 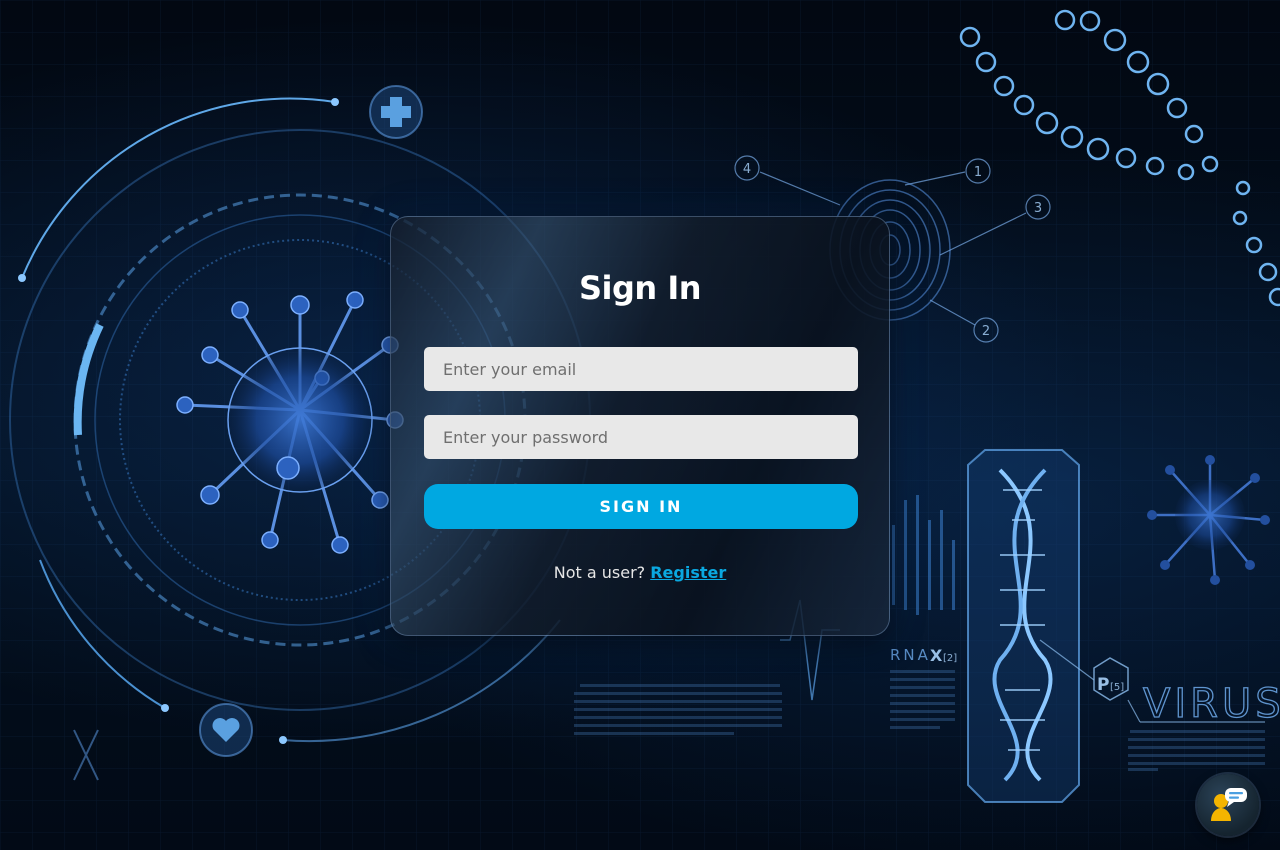 I want to click on signin-button: SIGN IN, so click(x=641, y=506).